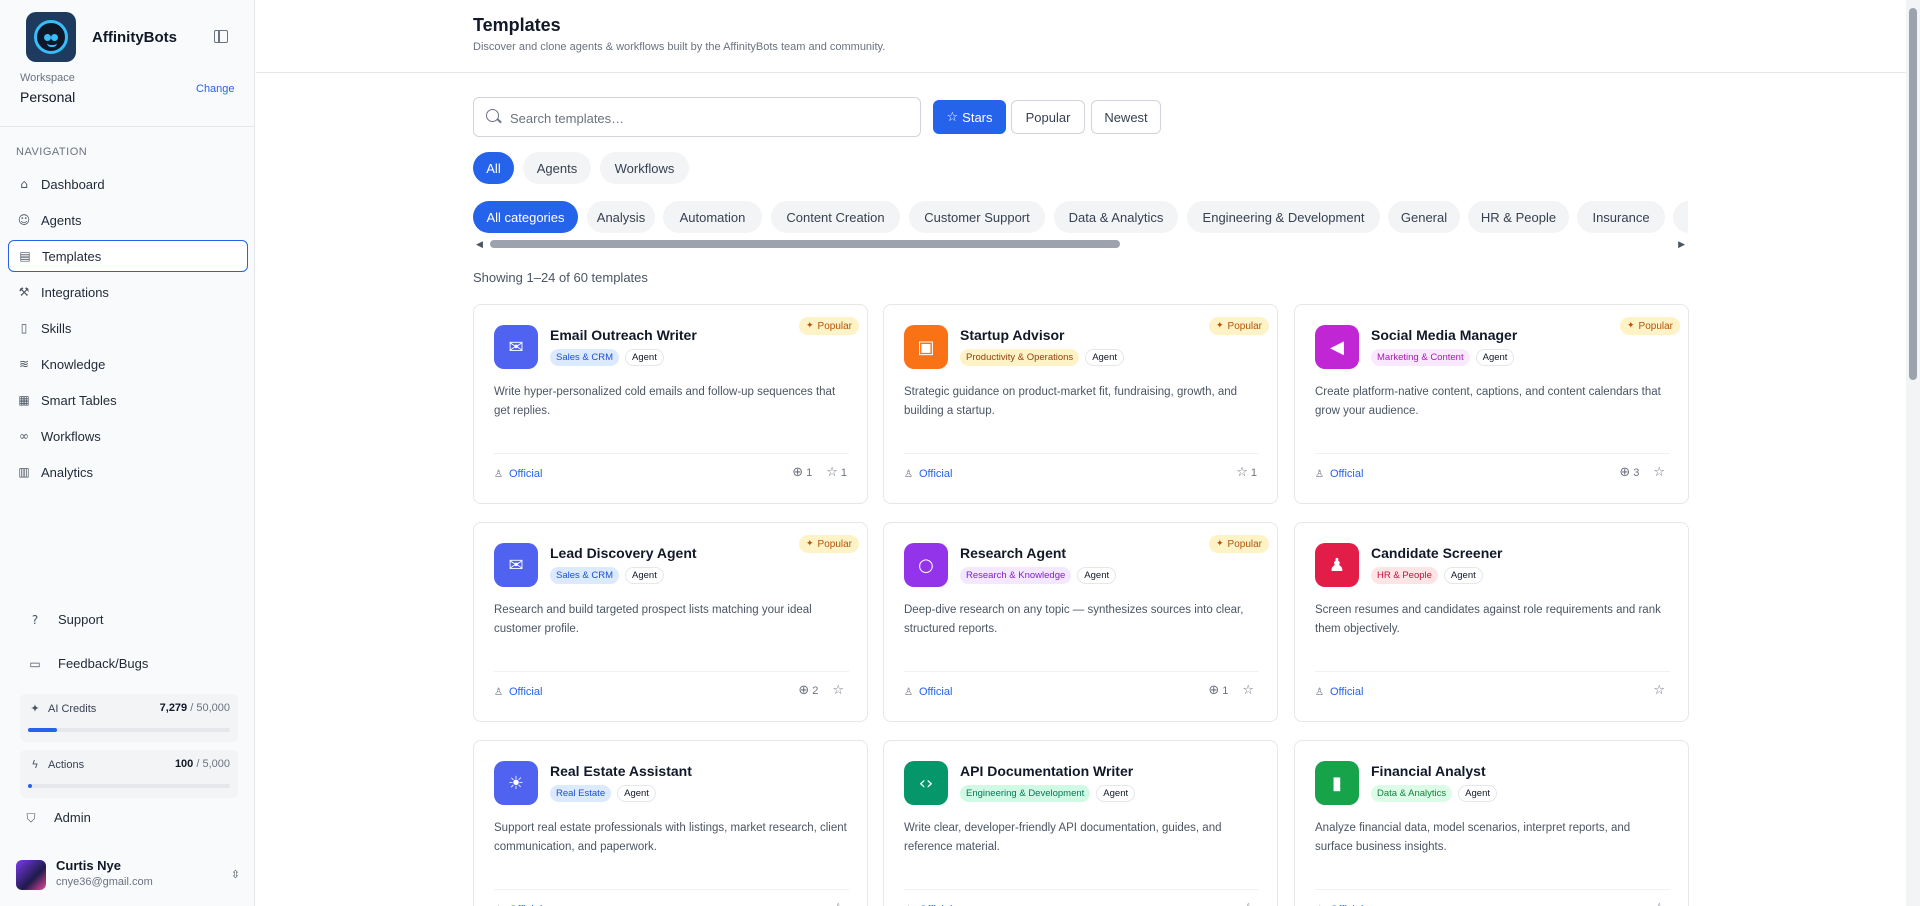 The height and width of the screenshot is (906, 1920). I want to click on clone-count: ⊕ 3, so click(1629, 472).